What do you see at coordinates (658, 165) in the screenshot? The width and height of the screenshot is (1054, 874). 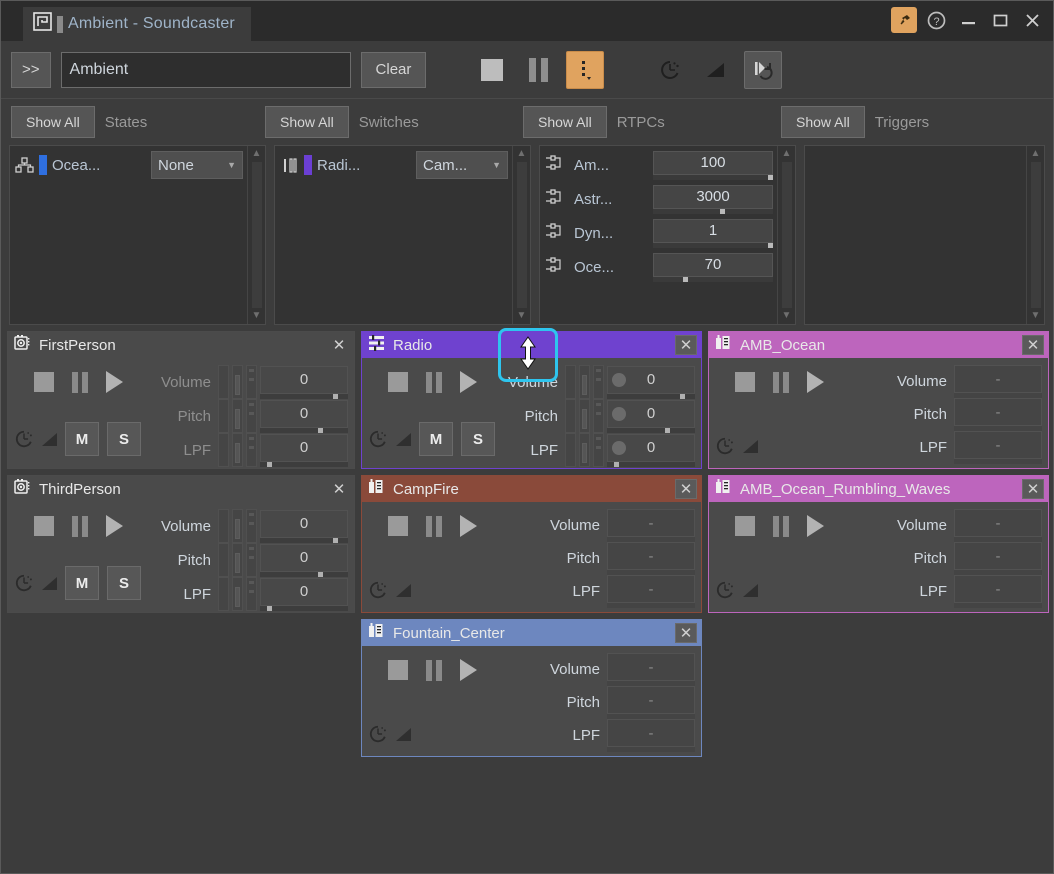 I see `list-item: Am... 100` at bounding box center [658, 165].